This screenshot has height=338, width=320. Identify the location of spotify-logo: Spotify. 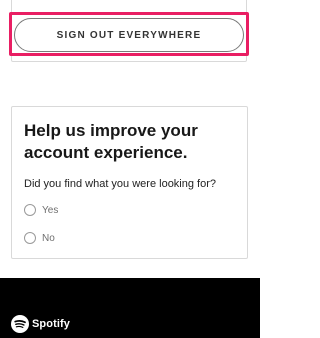
(40, 324).